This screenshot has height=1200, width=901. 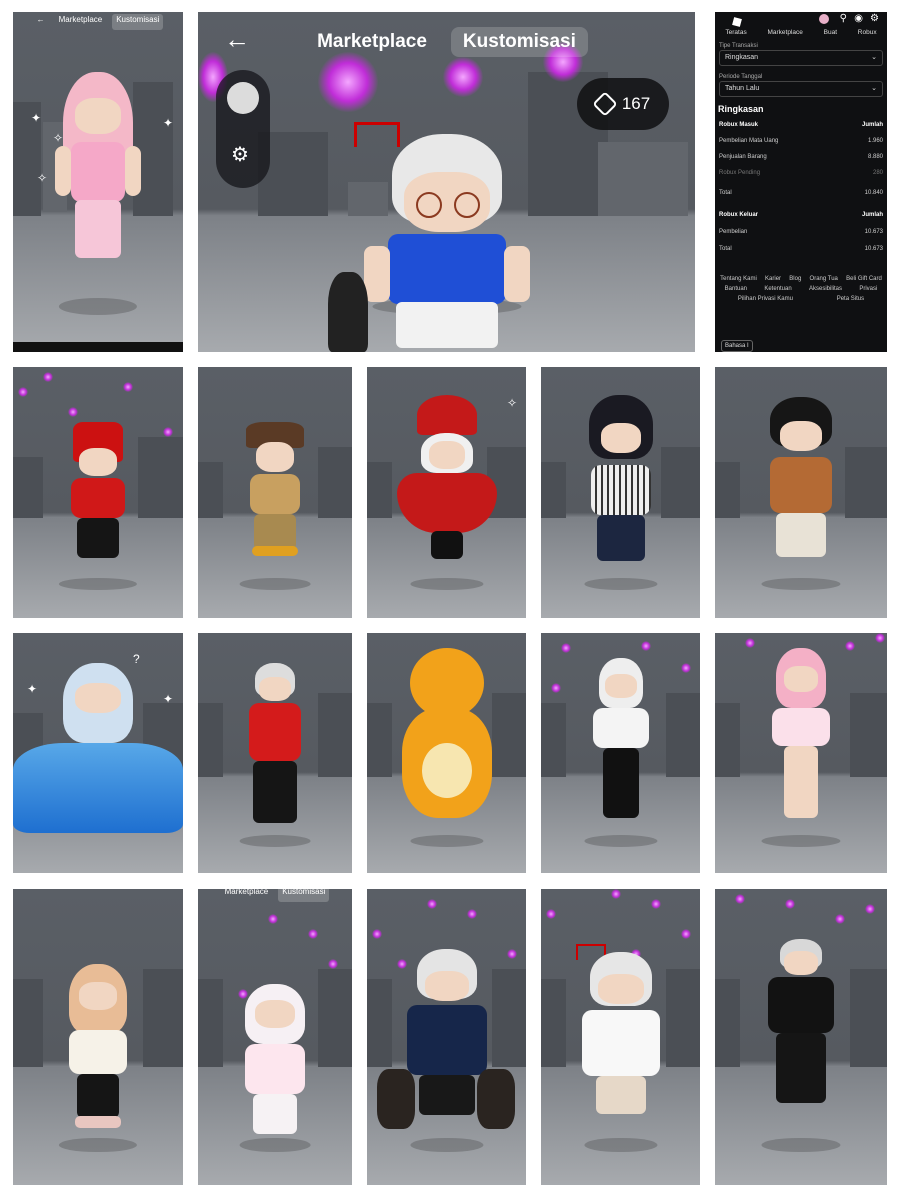 What do you see at coordinates (735, 32) in the screenshot?
I see `nav-teratas: Teratas` at bounding box center [735, 32].